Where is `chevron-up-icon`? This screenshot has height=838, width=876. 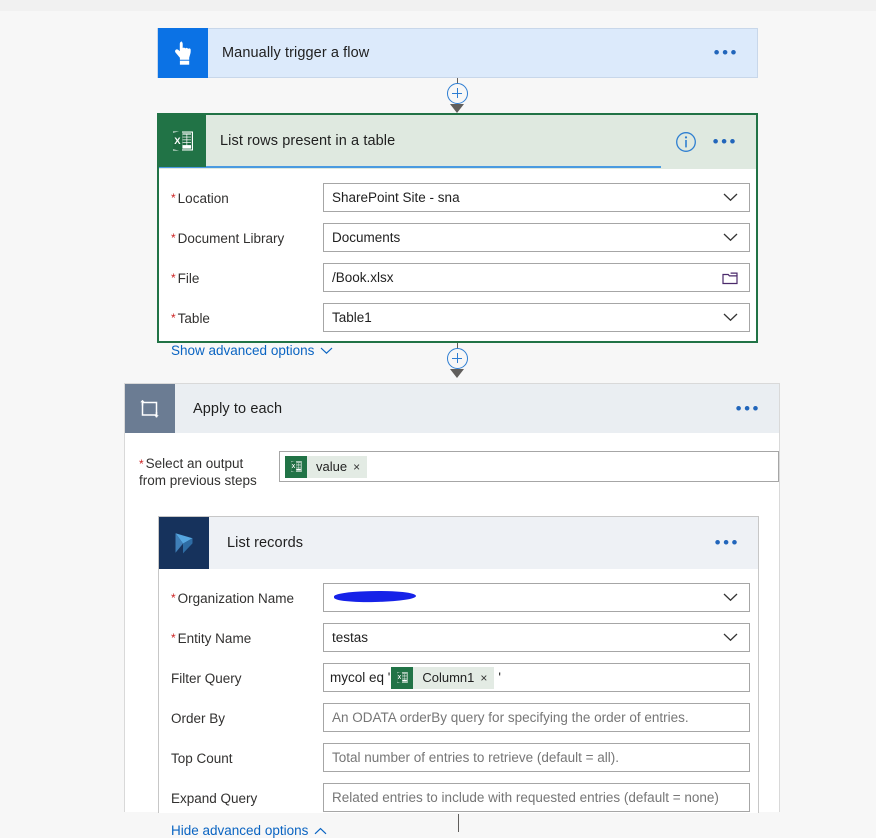
chevron-up-icon is located at coordinates (320, 830).